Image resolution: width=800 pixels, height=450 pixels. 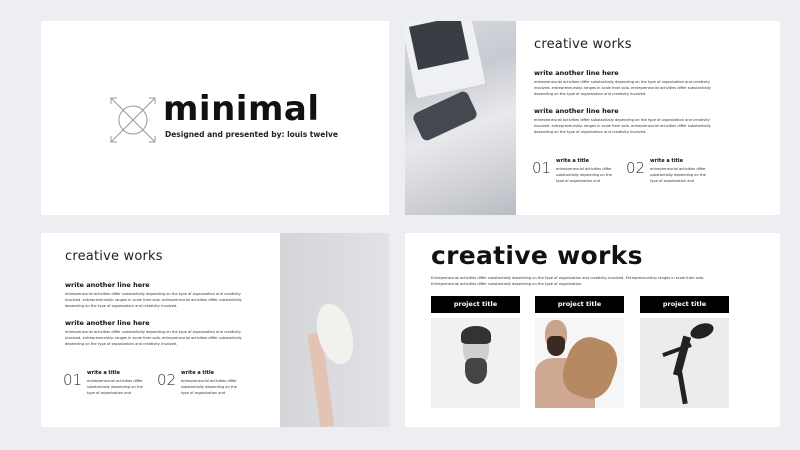 What do you see at coordinates (334, 330) in the screenshot?
I see `hand-holding-object-photo` at bounding box center [334, 330].